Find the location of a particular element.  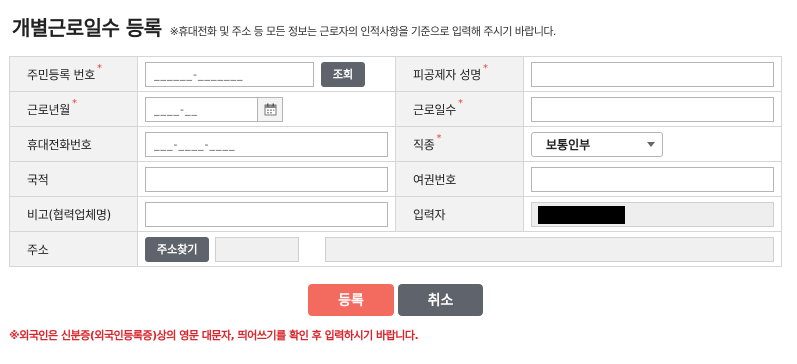

work-month-input is located at coordinates (201, 109).